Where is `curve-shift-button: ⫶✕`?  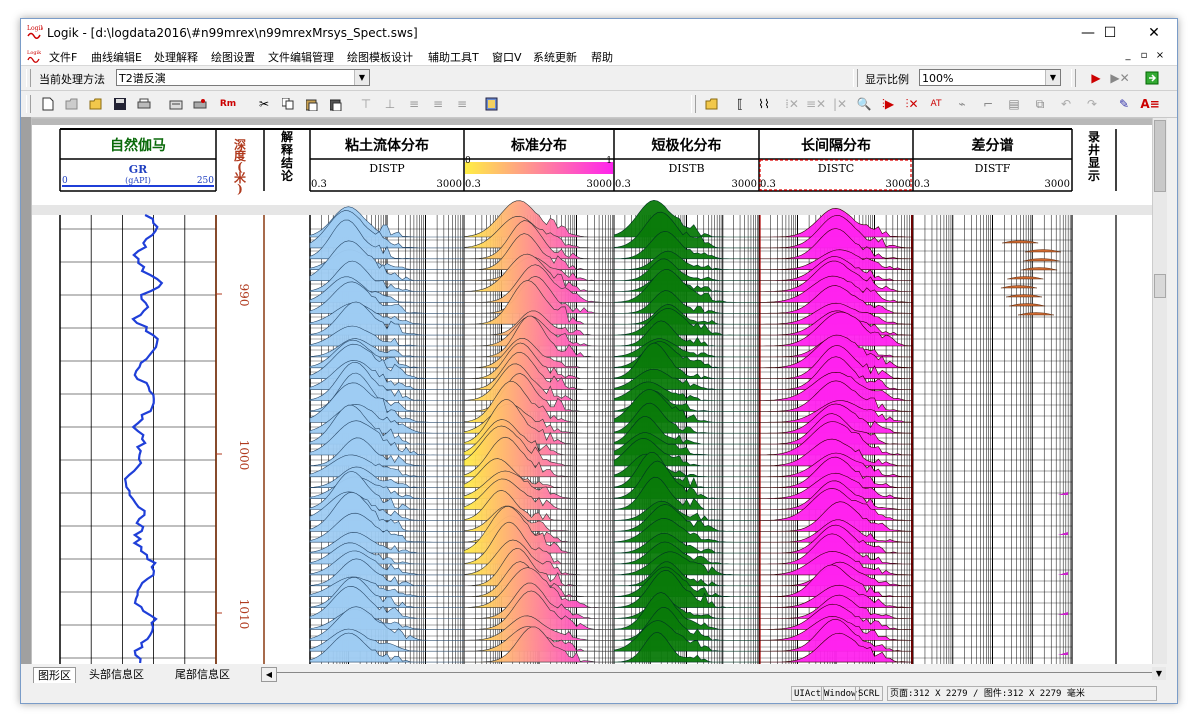
curve-shift-button: ⫶✕ is located at coordinates (912, 104).